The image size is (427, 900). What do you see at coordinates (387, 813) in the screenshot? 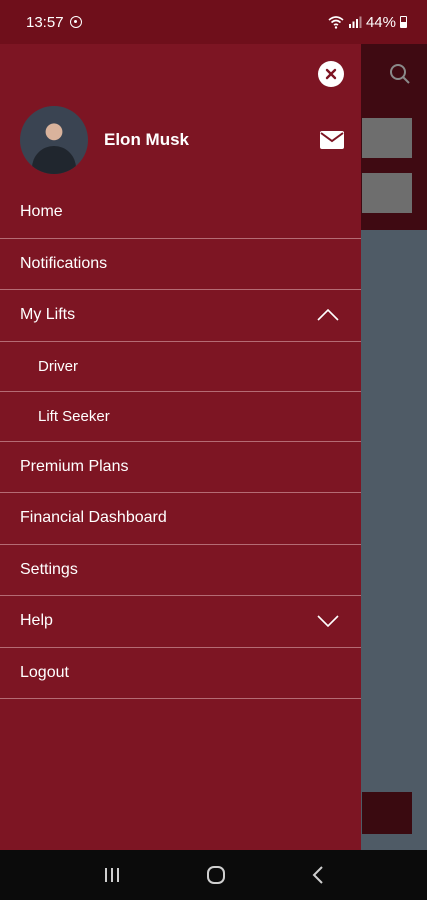
I see `background-button` at bounding box center [387, 813].